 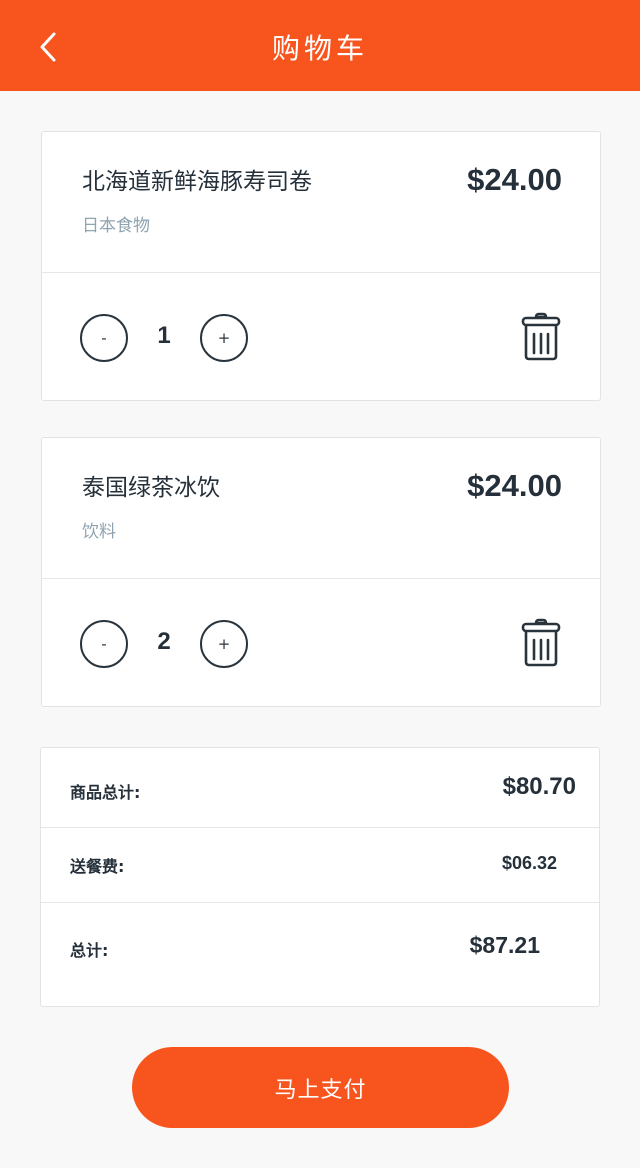 What do you see at coordinates (99, 532) in the screenshot?
I see `item-category: 饮料` at bounding box center [99, 532].